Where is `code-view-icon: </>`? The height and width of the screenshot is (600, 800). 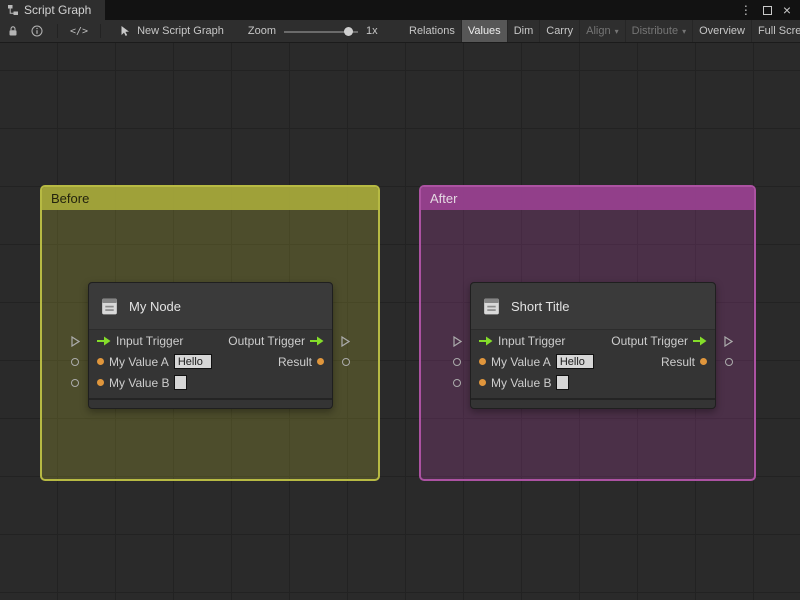 code-view-icon: </> is located at coordinates (79, 31).